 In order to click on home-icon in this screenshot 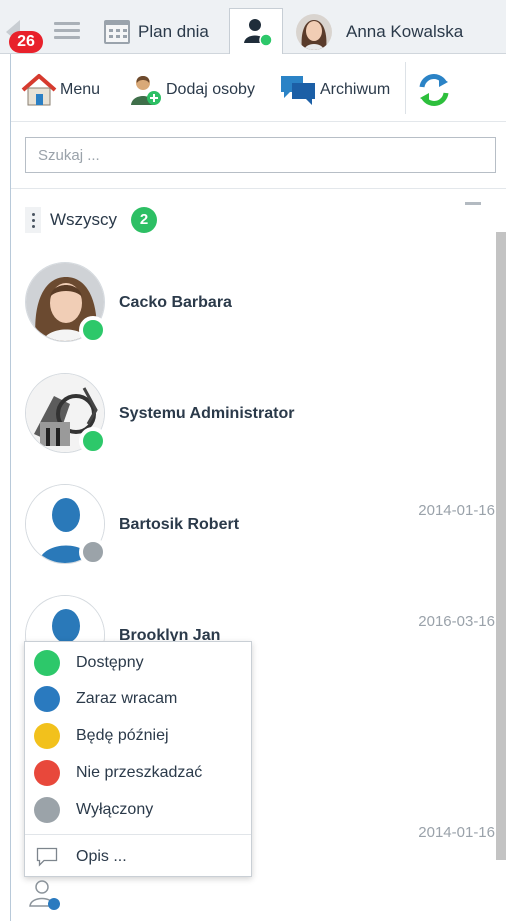, I will do `click(39, 90)`.